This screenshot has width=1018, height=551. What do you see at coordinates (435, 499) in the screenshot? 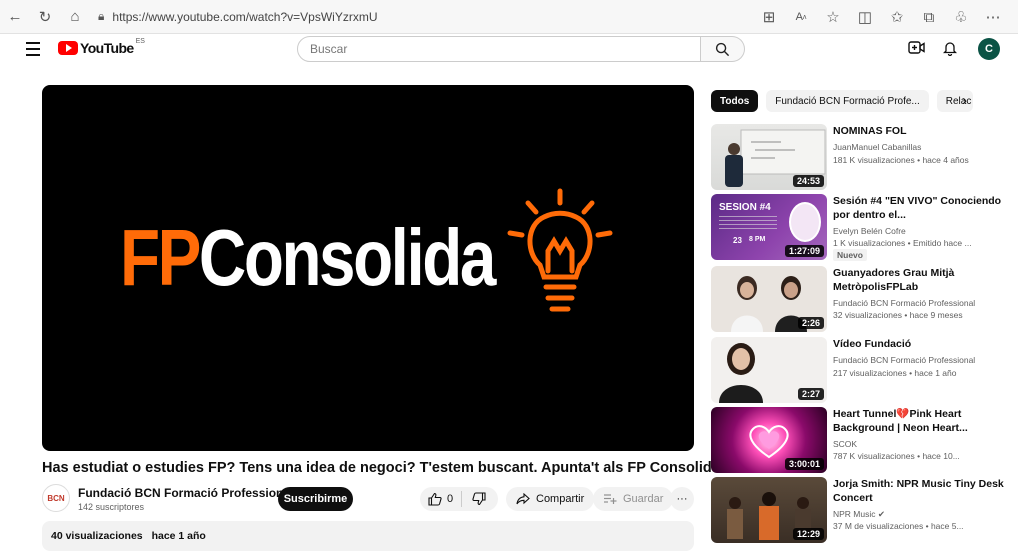
I see `thumbs-up-icon` at bounding box center [435, 499].